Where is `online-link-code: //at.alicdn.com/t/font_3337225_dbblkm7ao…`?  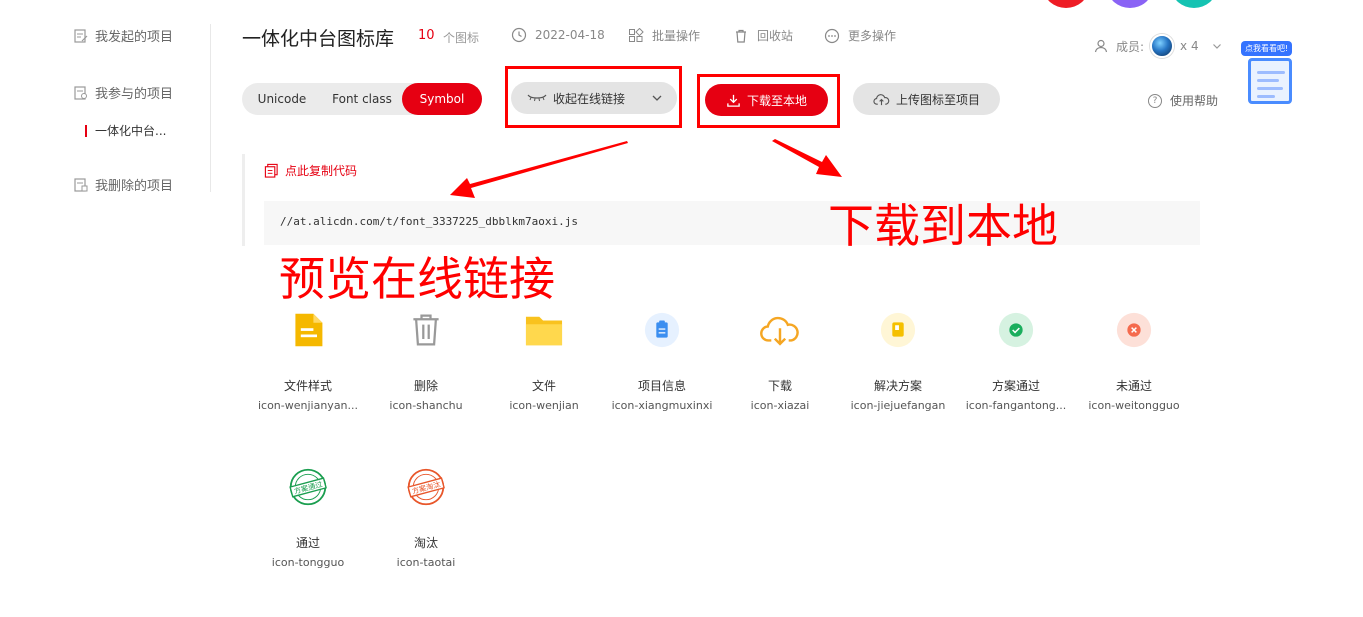
online-link-code: //at.alicdn.com/t/font_3337225_dbblkm7ao… is located at coordinates (732, 223).